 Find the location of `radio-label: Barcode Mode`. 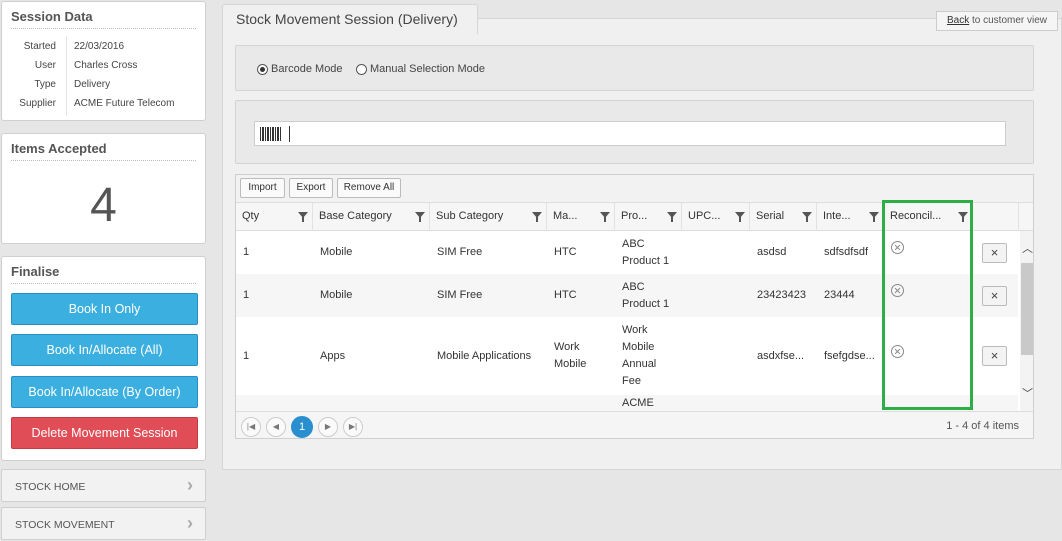

radio-label: Barcode Mode is located at coordinates (307, 69).